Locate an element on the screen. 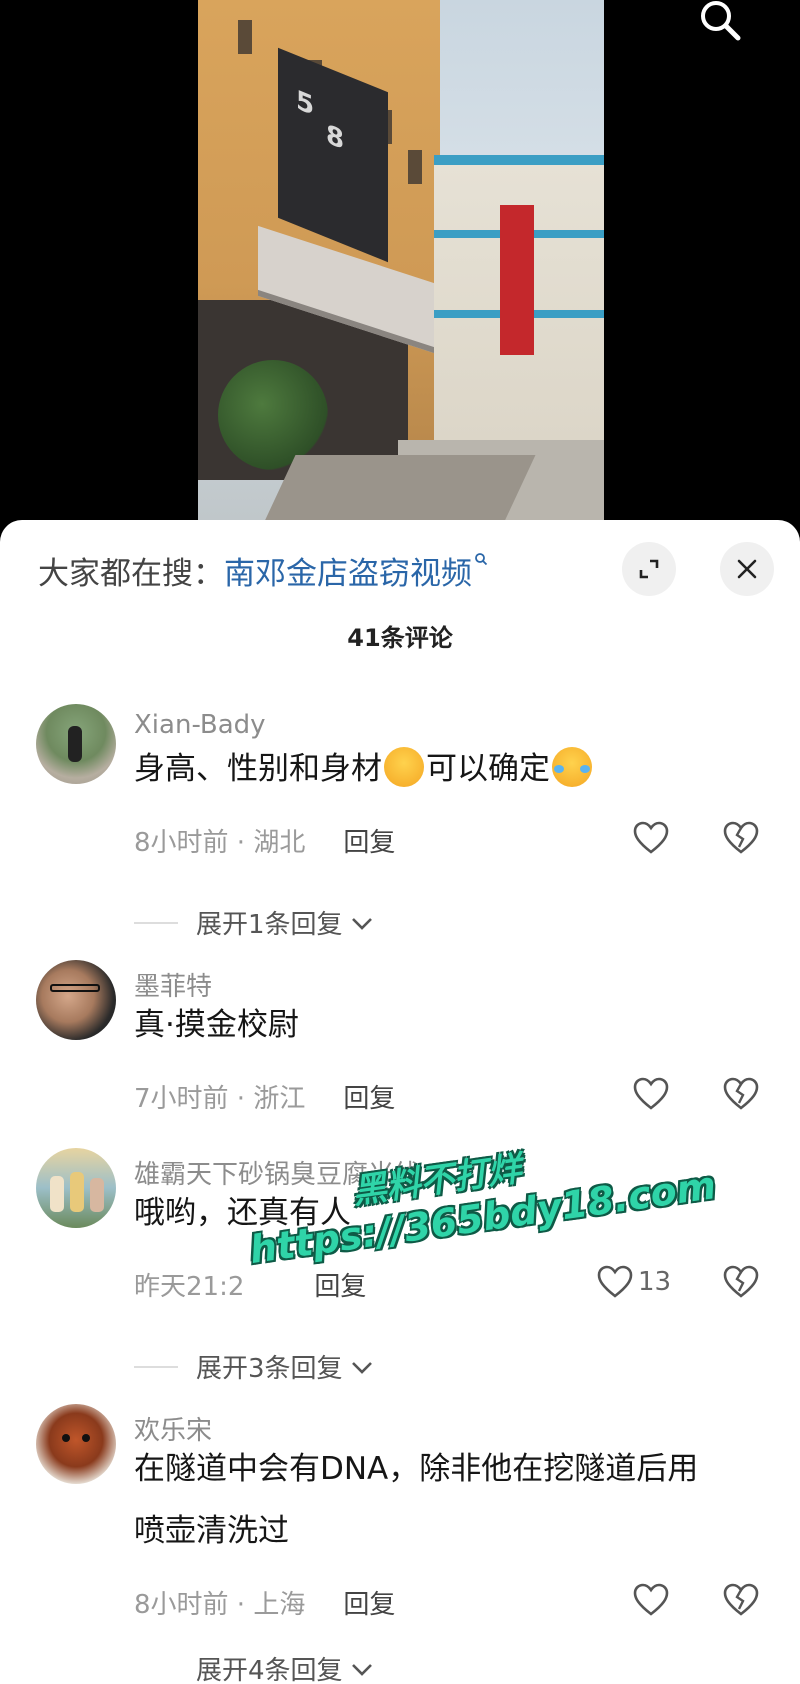  expand-replies-label: 展开1条回复 is located at coordinates (269, 925).